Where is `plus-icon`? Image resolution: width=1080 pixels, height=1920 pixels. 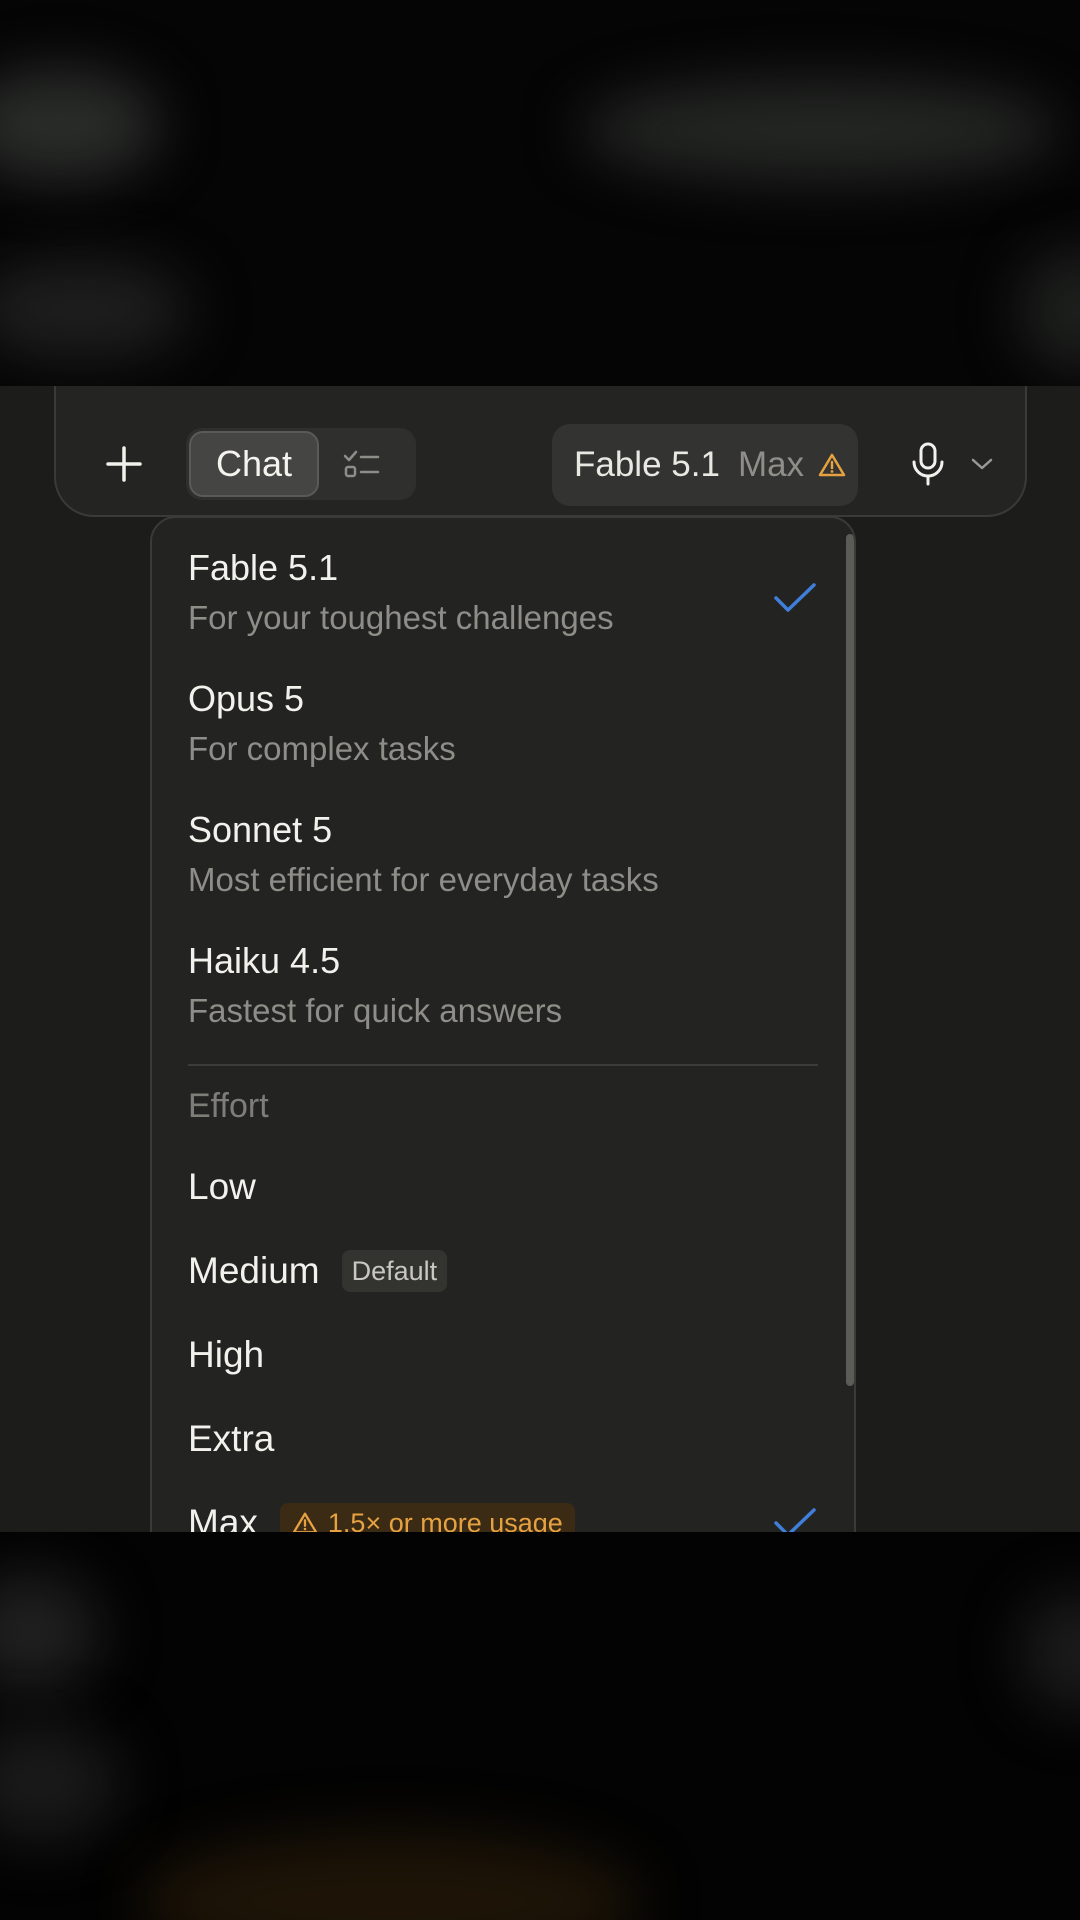 plus-icon is located at coordinates (124, 464).